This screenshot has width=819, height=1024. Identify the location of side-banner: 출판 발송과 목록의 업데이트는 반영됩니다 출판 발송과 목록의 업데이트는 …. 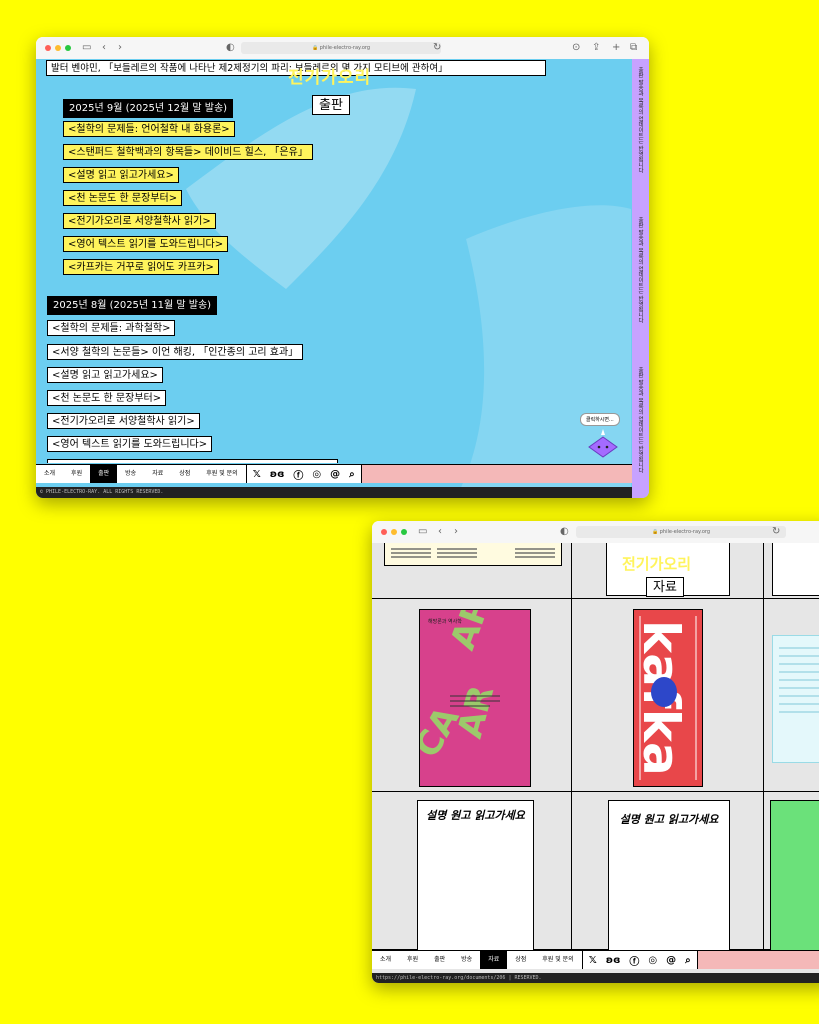
(640, 278).